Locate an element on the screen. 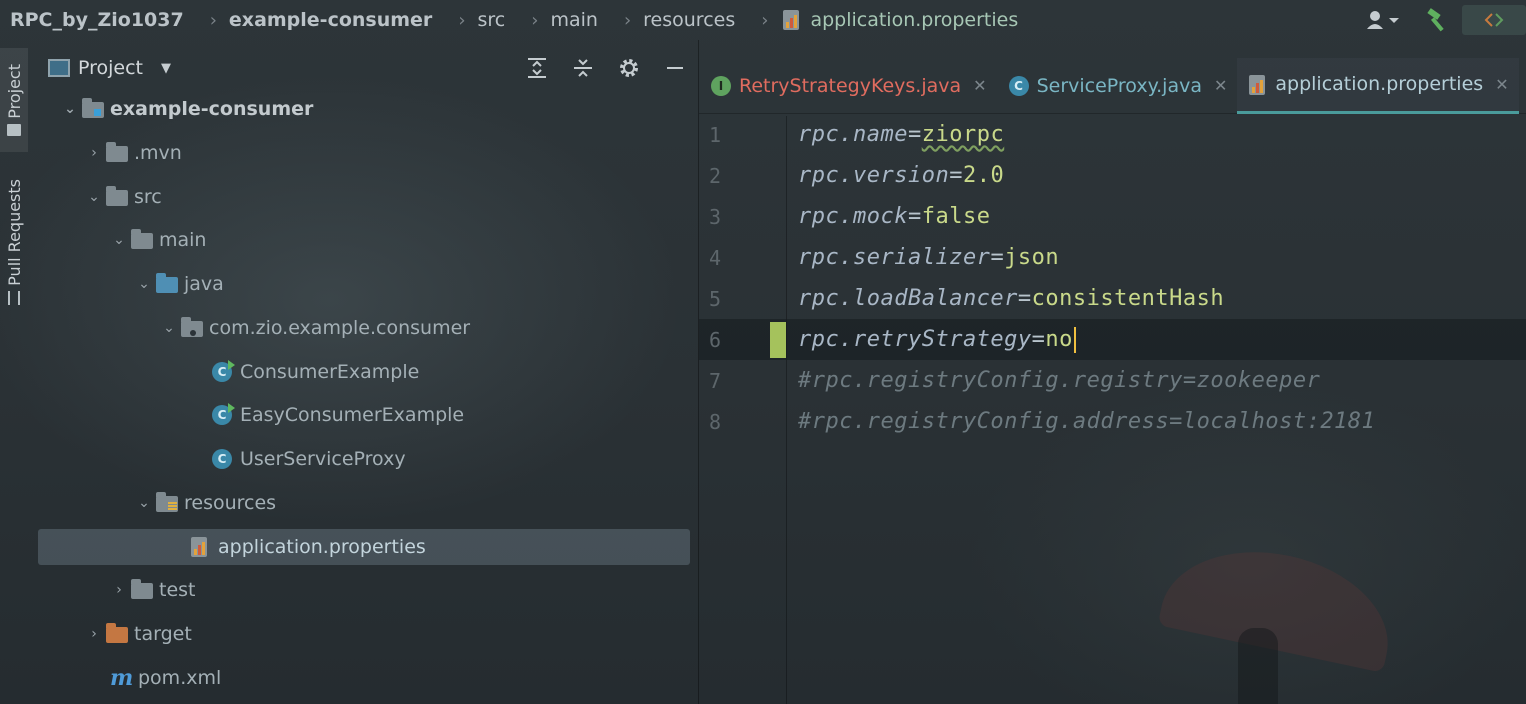  tree-item-resources: ⌄ resources is located at coordinates (364, 503).